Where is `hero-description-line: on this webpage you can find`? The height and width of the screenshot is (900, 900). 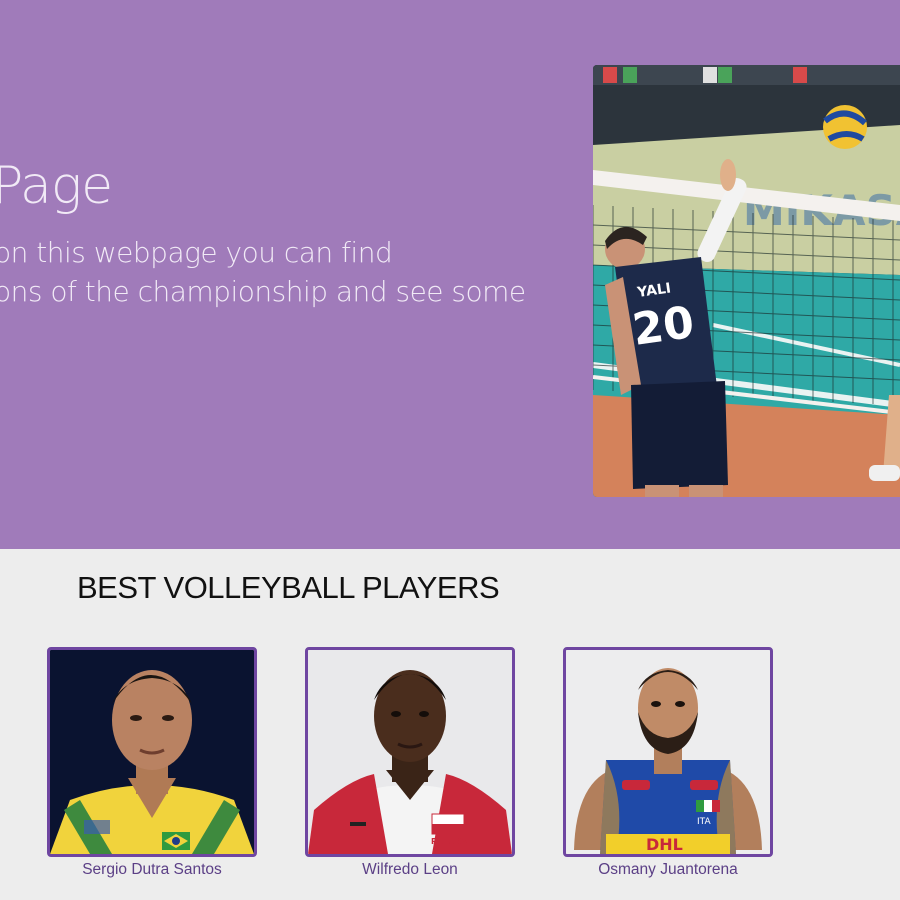
hero-description-line: on this webpage you can find is located at coordinates (196, 252).